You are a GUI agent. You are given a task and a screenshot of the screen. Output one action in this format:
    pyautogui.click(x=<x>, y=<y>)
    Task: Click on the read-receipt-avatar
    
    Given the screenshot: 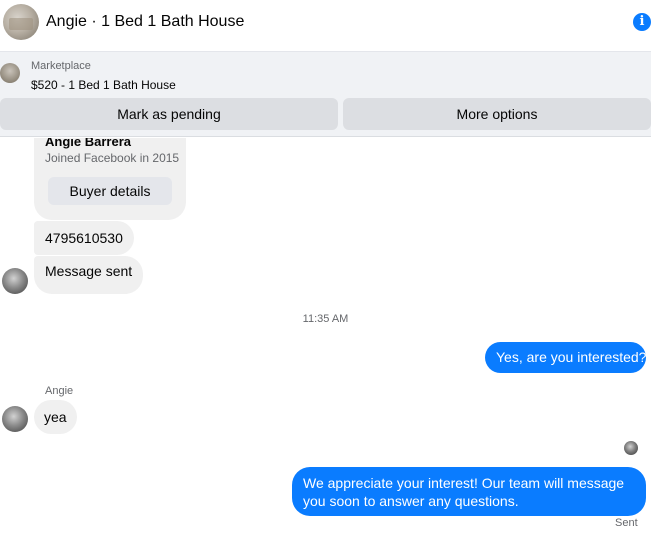 What is the action you would take?
    pyautogui.click(x=631, y=448)
    